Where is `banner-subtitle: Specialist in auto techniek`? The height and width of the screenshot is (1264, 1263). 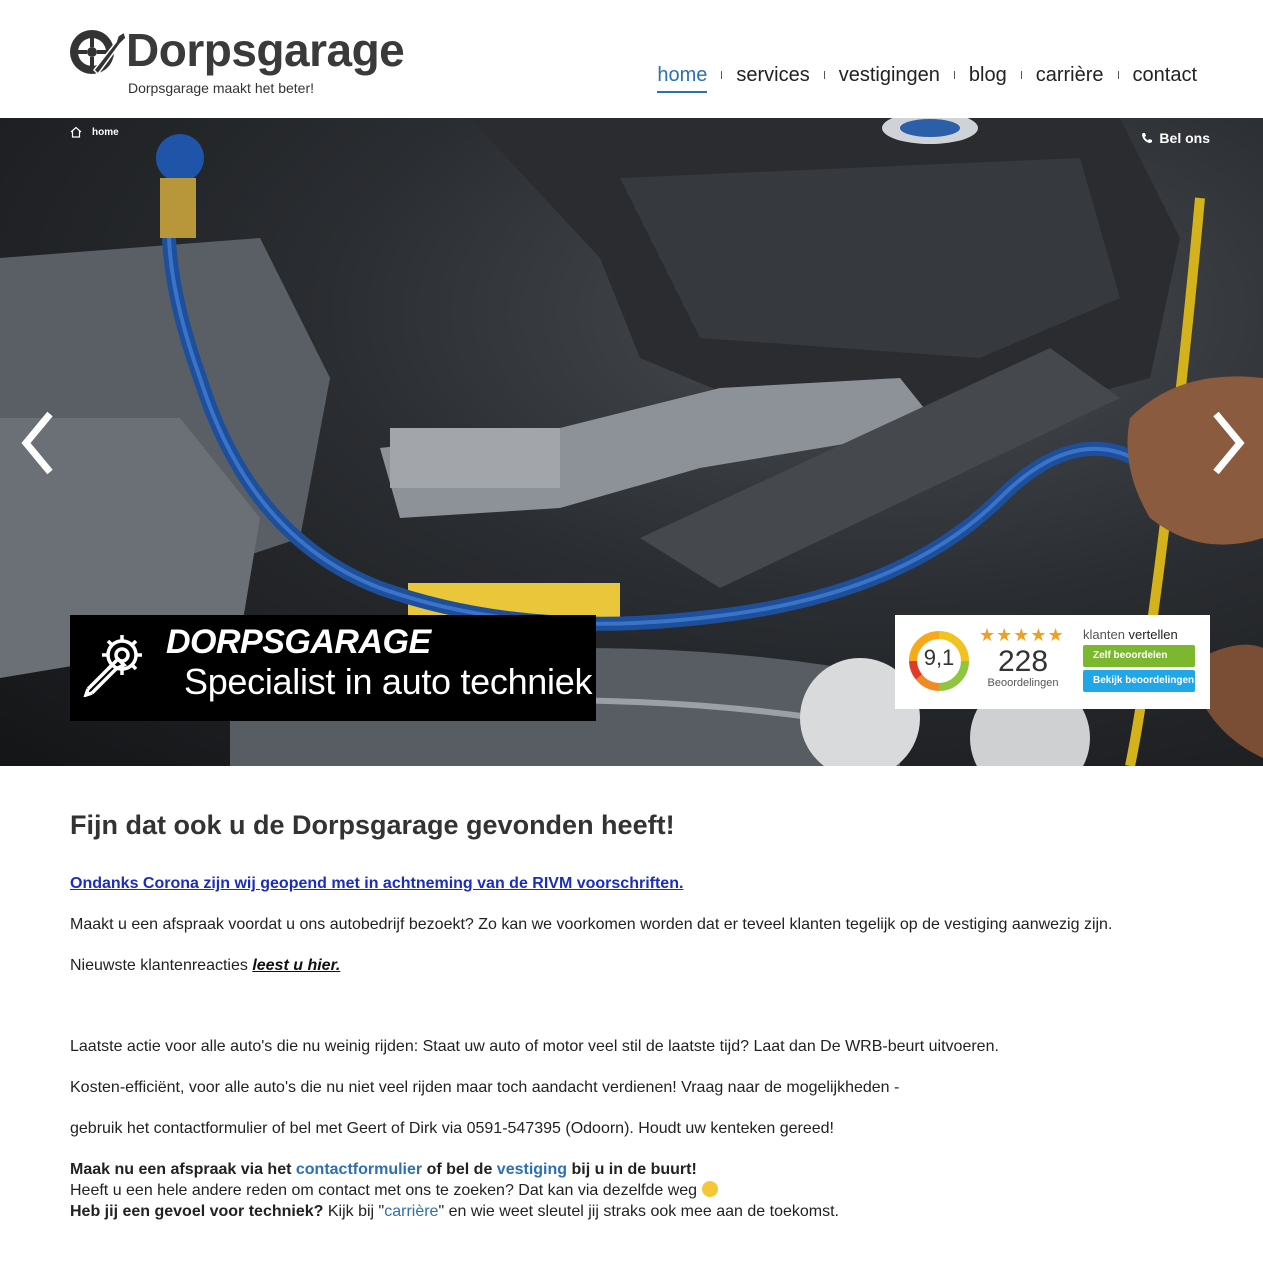 banner-subtitle: Specialist in auto techniek is located at coordinates (388, 681).